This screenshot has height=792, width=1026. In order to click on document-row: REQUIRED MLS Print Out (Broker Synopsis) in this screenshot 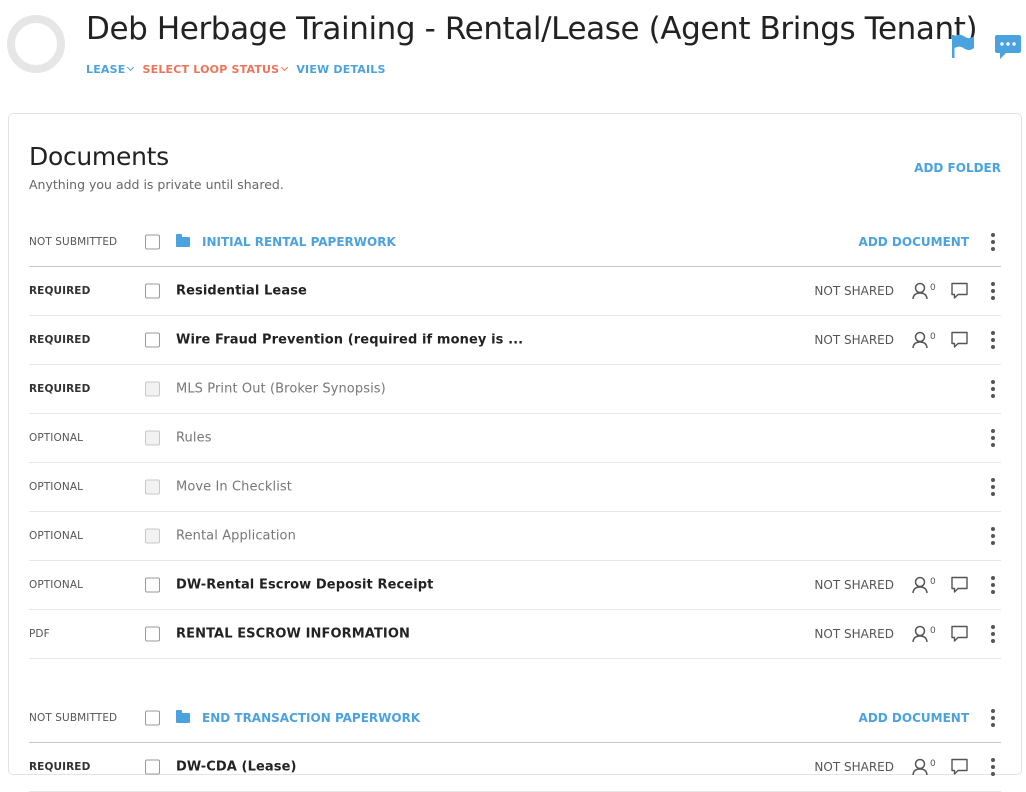, I will do `click(515, 389)`.